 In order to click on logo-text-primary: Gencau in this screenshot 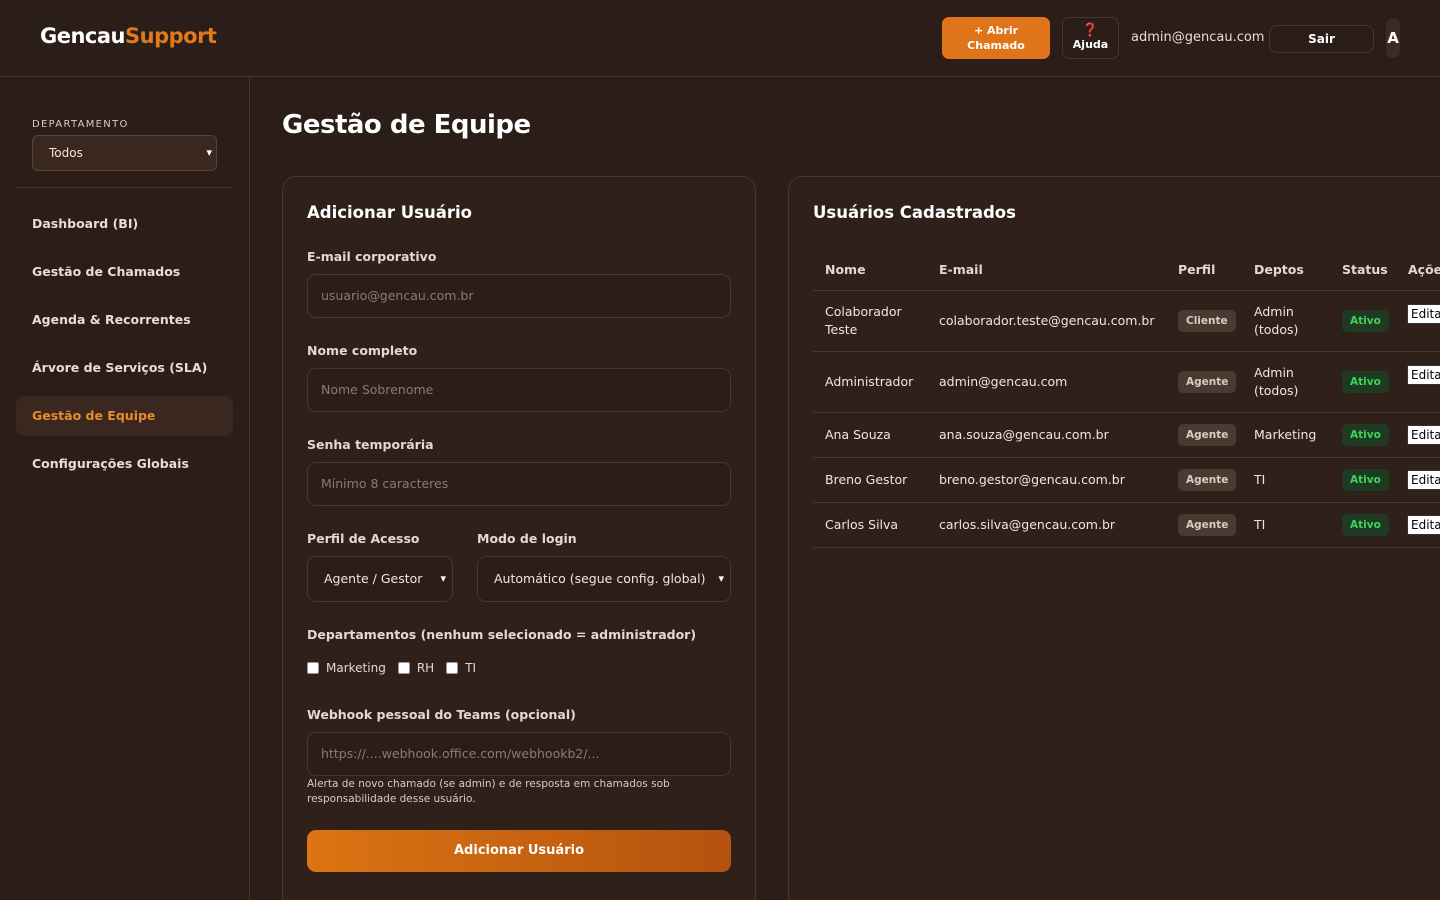, I will do `click(83, 36)`.